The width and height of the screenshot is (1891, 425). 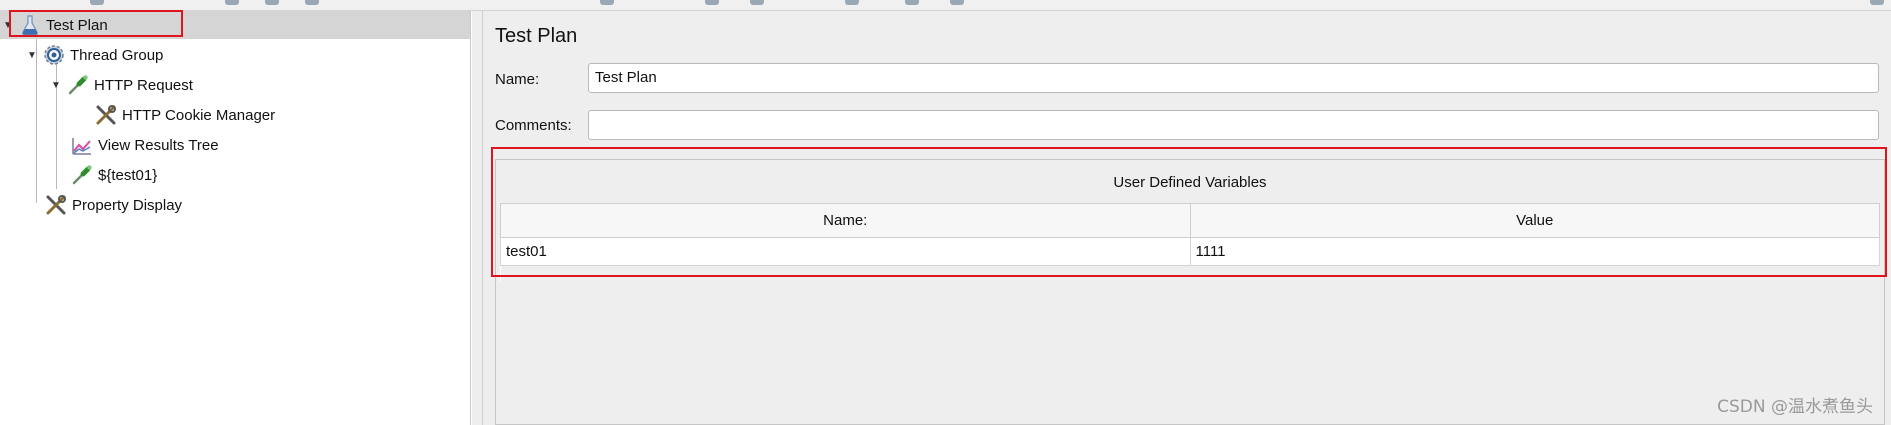 What do you see at coordinates (235, 25) in the screenshot?
I see `tree-item-test-plan: ▼ Test Plan` at bounding box center [235, 25].